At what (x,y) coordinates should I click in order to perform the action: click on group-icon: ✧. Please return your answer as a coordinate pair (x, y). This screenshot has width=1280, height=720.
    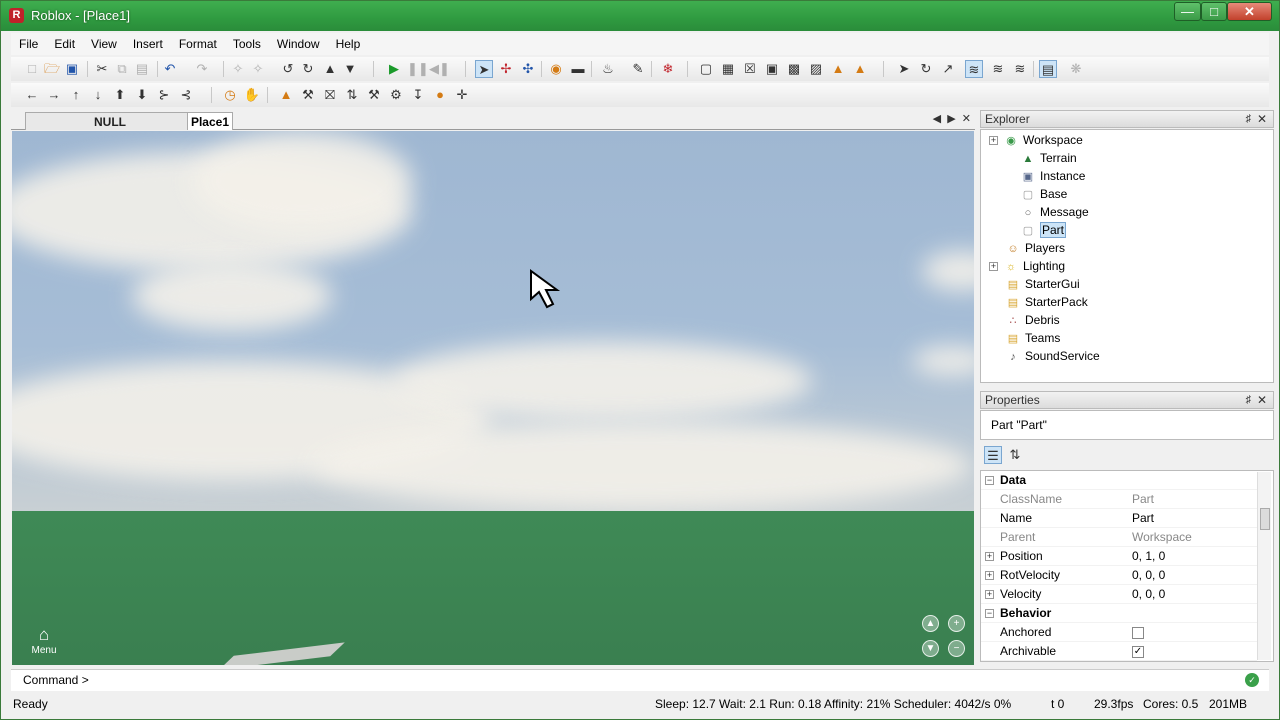
    Looking at the image, I should click on (238, 69).